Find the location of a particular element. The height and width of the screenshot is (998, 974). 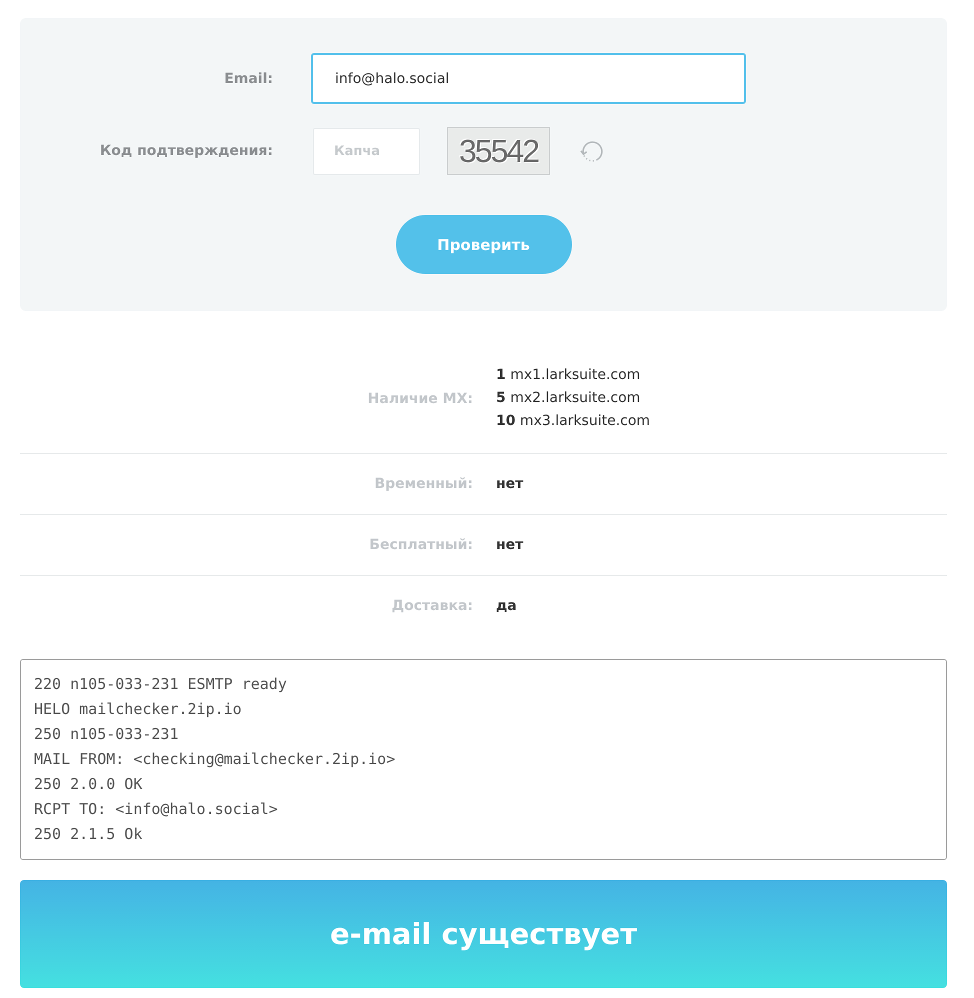

mx-record: 5 mx2.larksuite.com is located at coordinates (568, 398).